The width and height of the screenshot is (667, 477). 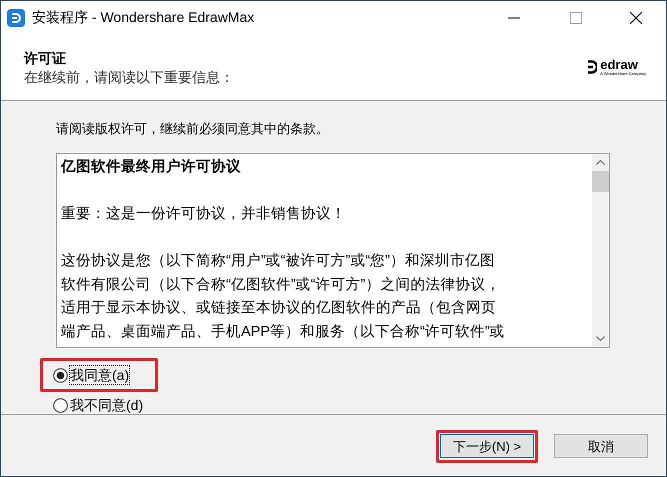 What do you see at coordinates (636, 18) in the screenshot?
I see `close-icon` at bounding box center [636, 18].